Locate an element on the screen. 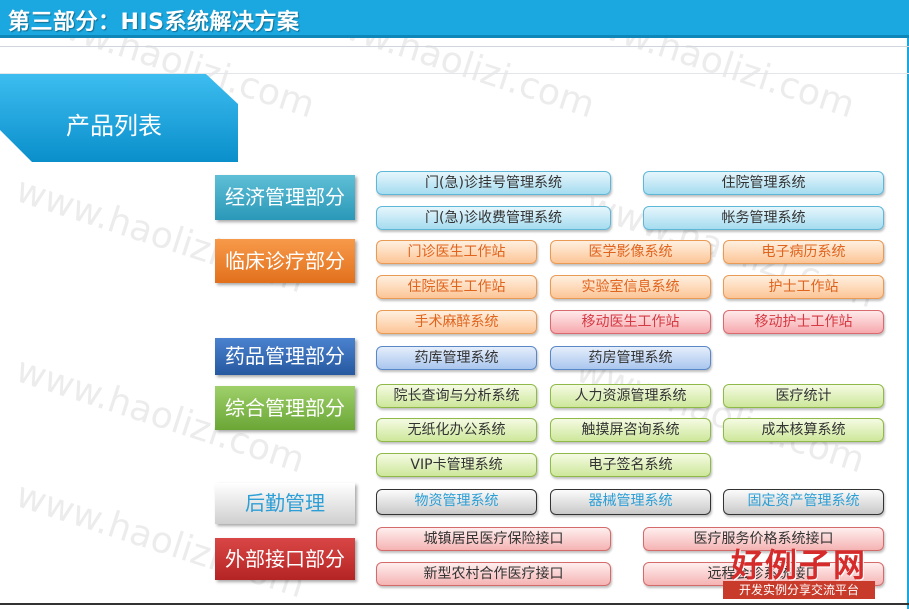 The image size is (909, 609). category-general: 综合管理部分 is located at coordinates (285, 408).